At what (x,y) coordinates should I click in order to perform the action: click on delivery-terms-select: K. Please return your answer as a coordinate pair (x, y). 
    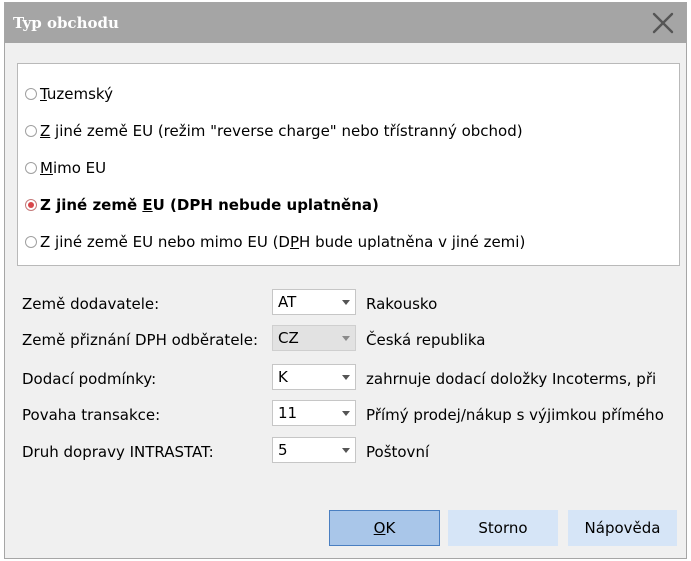
    Looking at the image, I should click on (314, 377).